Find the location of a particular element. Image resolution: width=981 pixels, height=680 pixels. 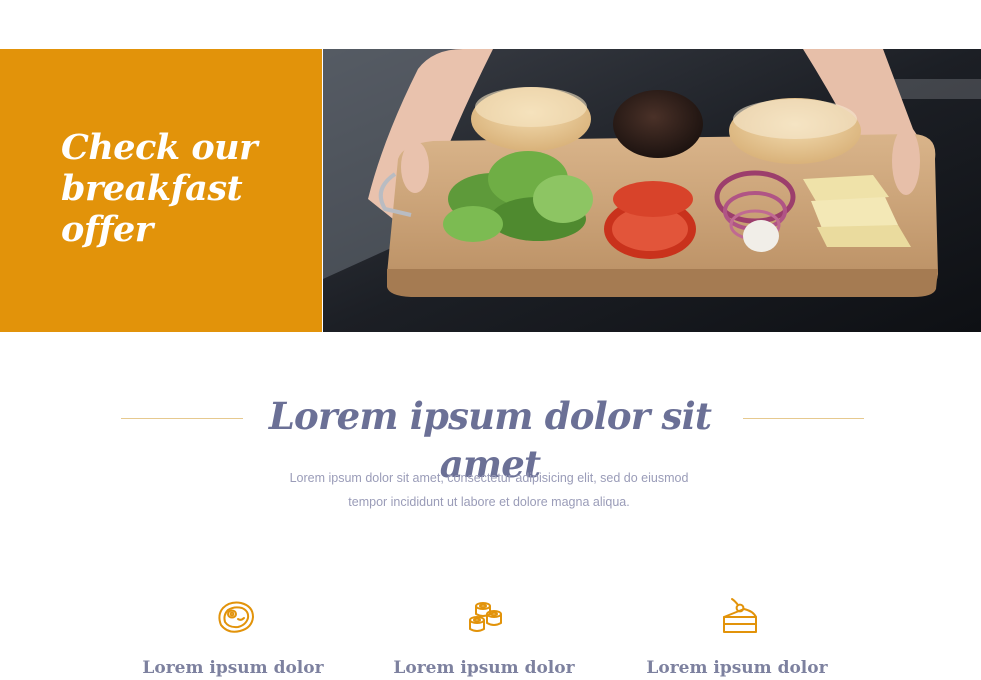

divider-line-left is located at coordinates (182, 418).